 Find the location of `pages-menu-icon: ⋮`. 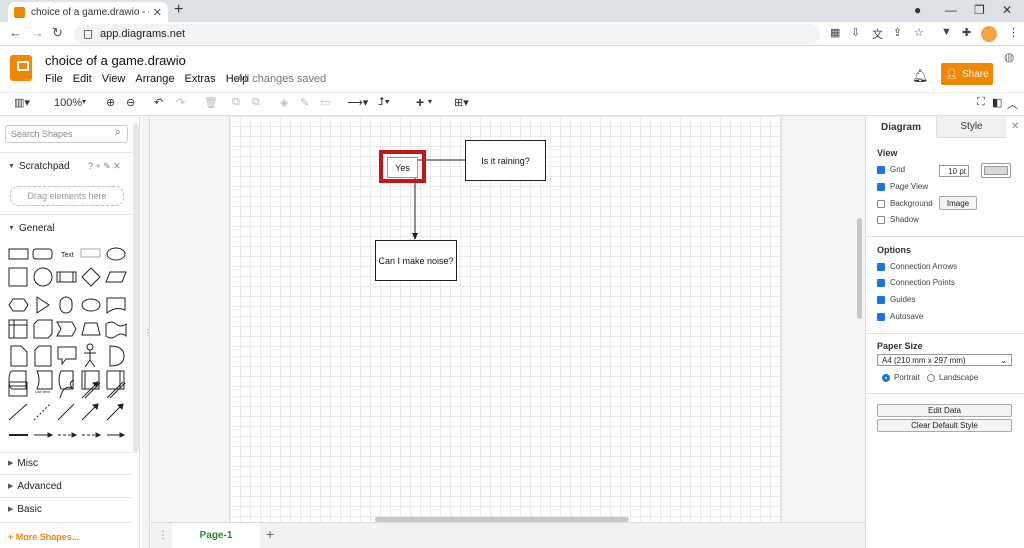

pages-menu-icon: ⋮ is located at coordinates (163, 535).